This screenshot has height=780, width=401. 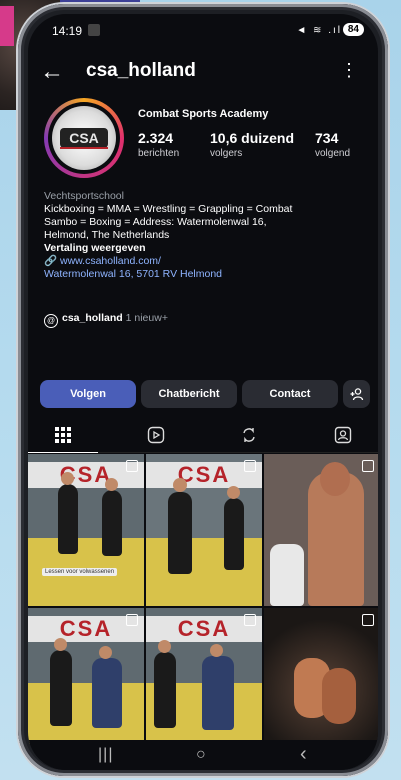 What do you see at coordinates (327, 138) in the screenshot?
I see `stat-following-value: 734` at bounding box center [327, 138].